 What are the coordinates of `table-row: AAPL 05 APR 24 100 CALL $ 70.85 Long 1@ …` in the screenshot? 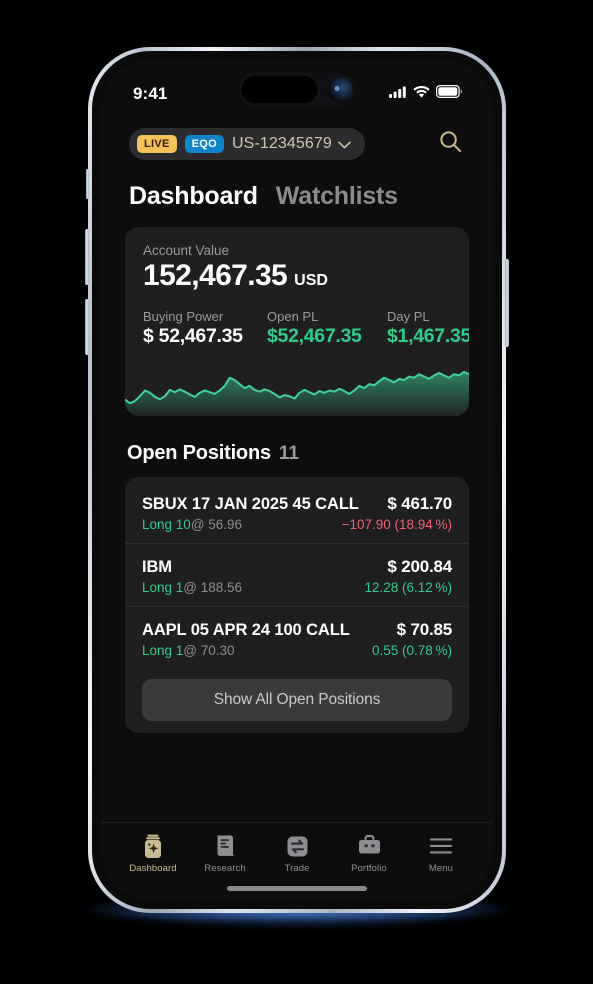 It's located at (297, 638).